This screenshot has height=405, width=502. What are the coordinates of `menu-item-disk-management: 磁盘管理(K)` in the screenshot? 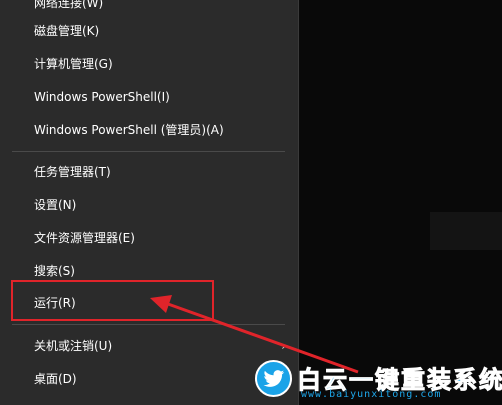 It's located at (149, 31).